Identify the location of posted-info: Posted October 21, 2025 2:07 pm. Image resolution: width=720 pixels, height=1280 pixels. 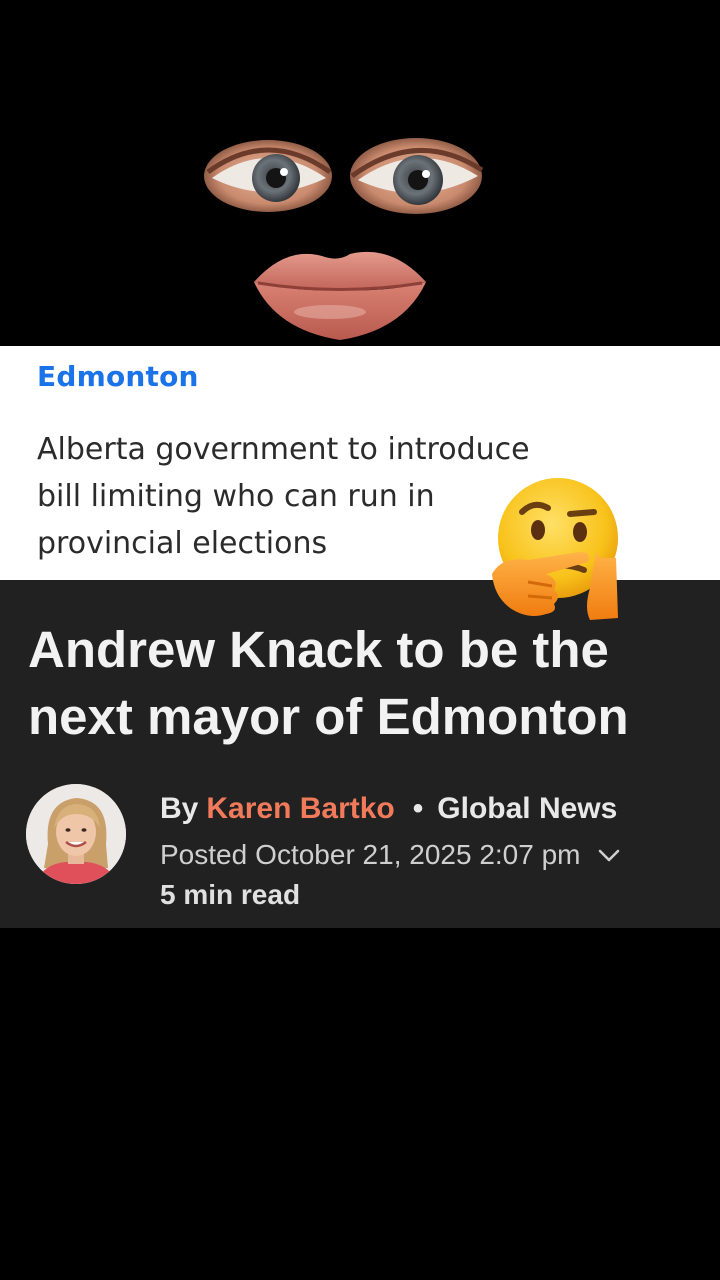
(390, 855).